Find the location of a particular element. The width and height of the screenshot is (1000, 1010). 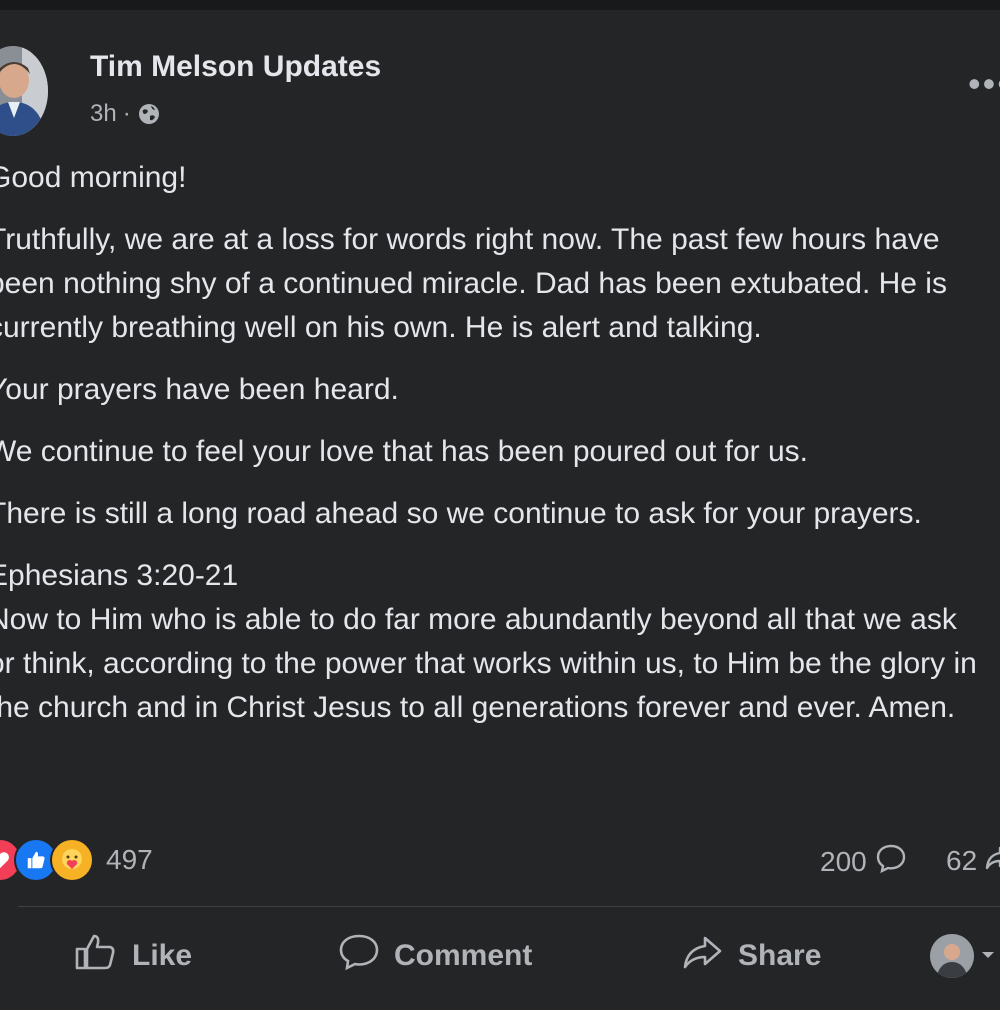

more-options-button: ••• is located at coordinates (984, 84).